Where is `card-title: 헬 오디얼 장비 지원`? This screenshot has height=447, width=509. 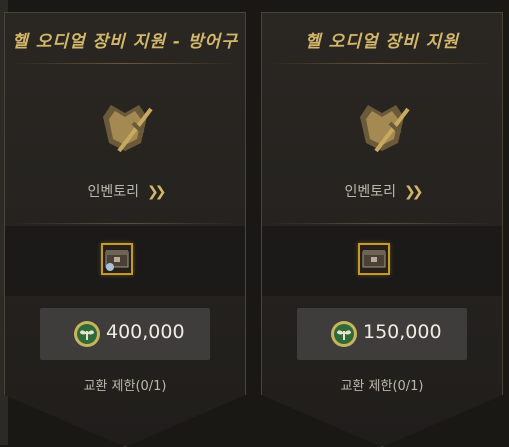 card-title: 헬 오디얼 장비 지원 is located at coordinates (382, 42).